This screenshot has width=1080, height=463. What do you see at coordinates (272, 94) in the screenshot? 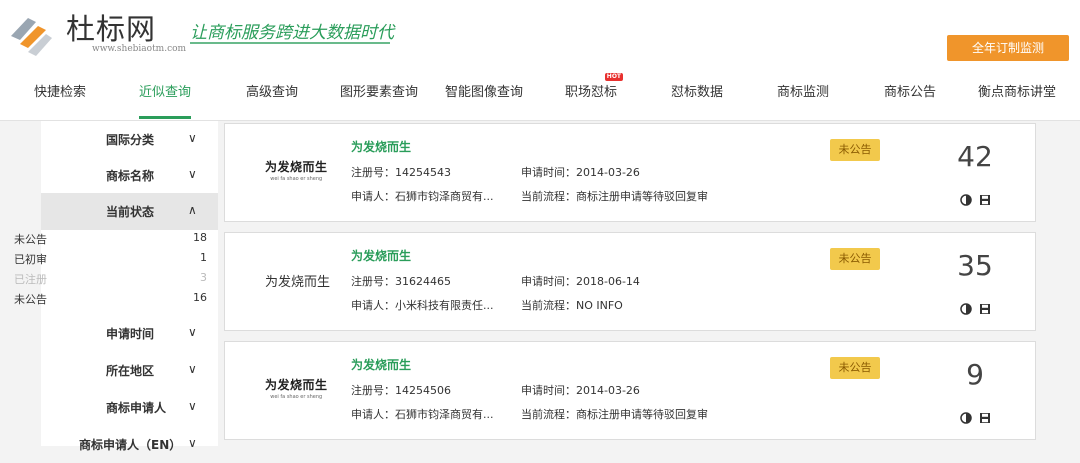
I see `nav-advanced-search: 高级查询` at bounding box center [272, 94].